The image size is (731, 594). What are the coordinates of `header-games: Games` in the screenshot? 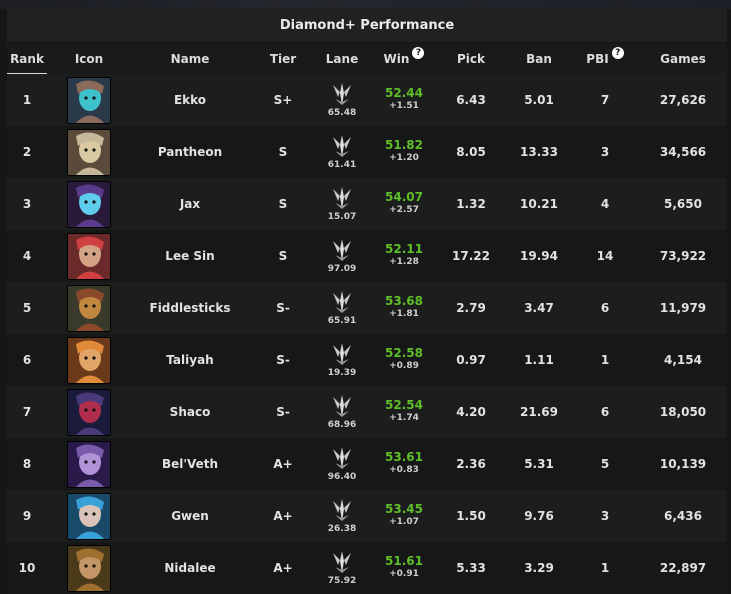 It's located at (683, 58).